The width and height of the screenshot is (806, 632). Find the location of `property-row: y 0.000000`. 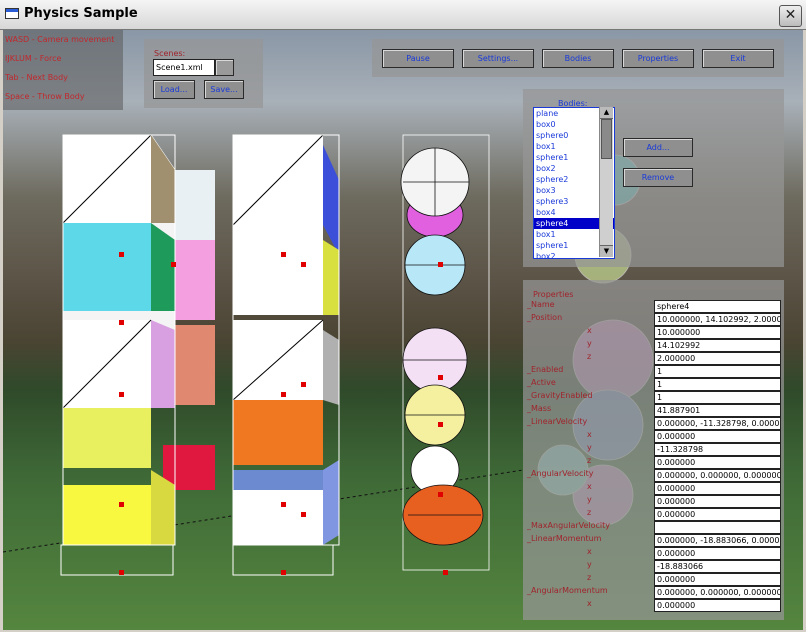

property-row: y 0.000000 is located at coordinates (656, 501).